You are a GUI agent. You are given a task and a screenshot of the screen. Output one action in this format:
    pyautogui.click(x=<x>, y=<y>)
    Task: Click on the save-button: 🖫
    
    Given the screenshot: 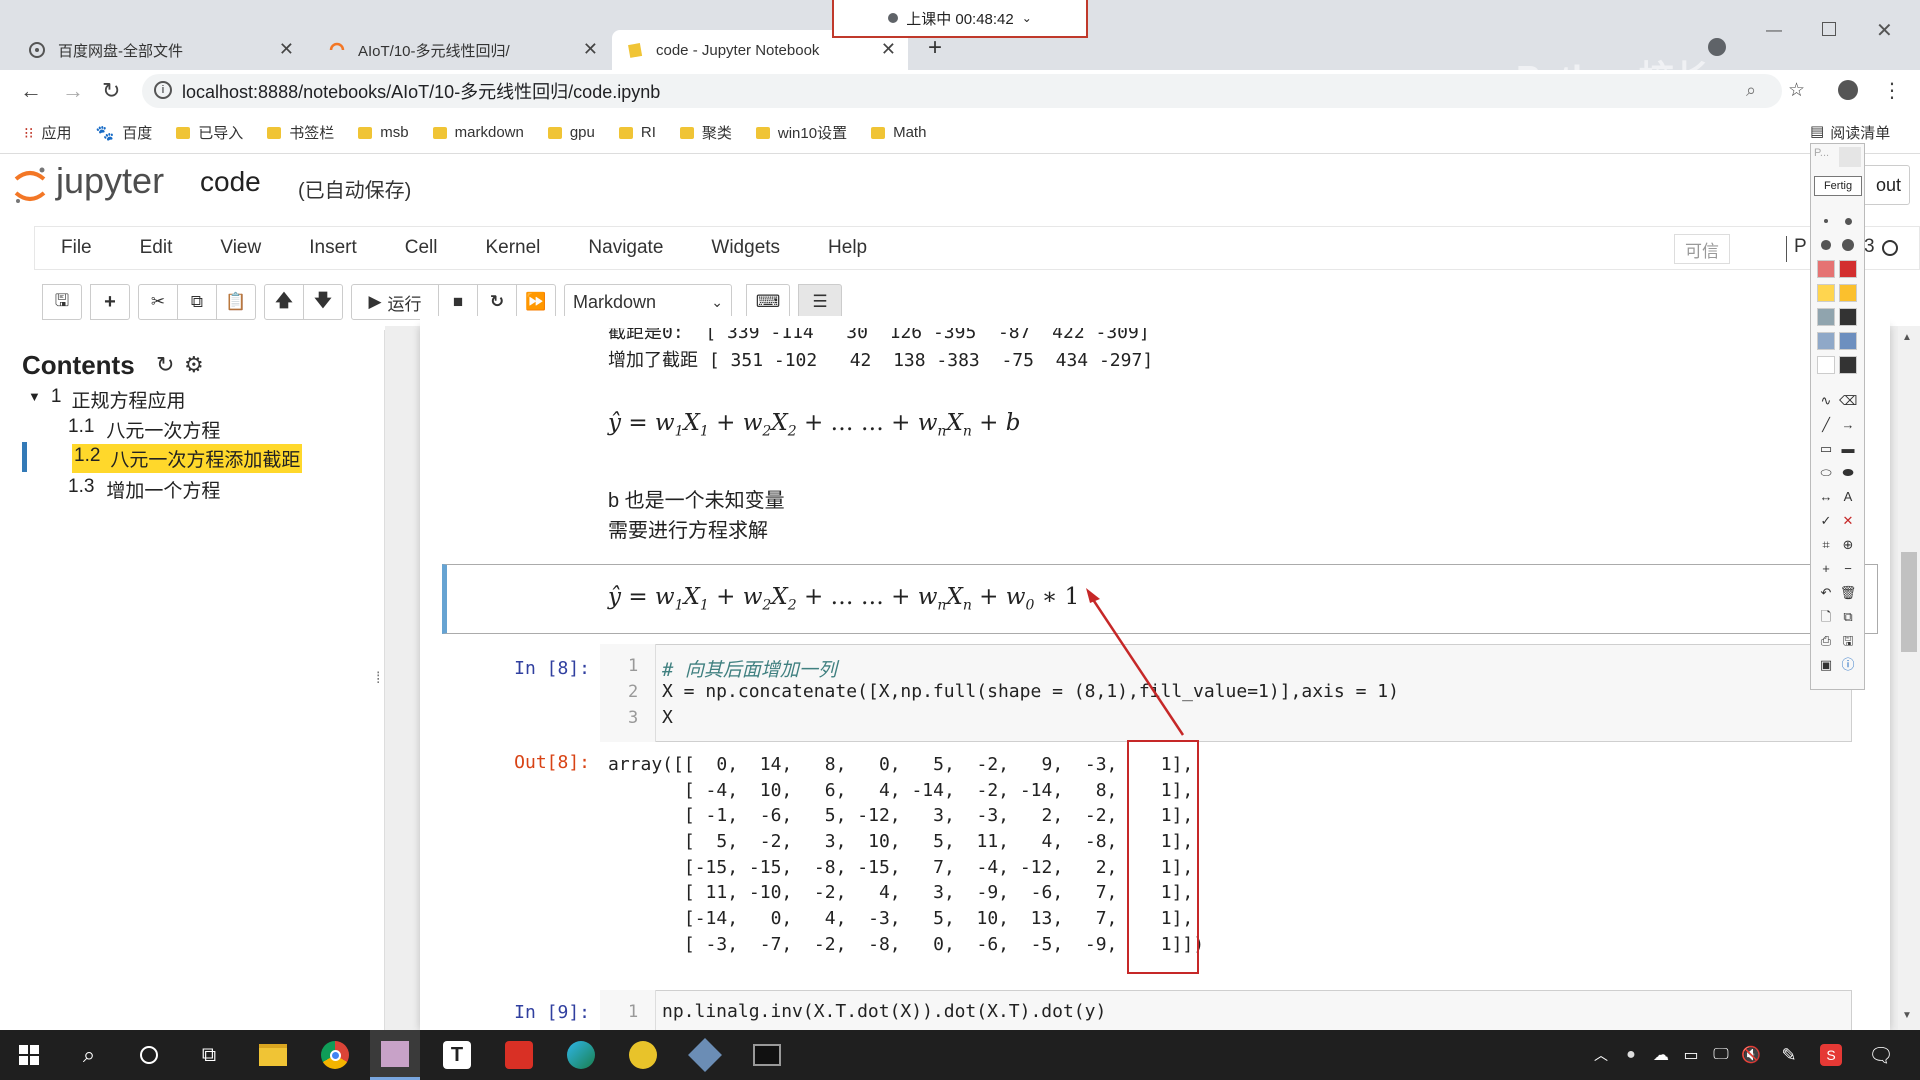 What is the action you would take?
    pyautogui.click(x=62, y=302)
    